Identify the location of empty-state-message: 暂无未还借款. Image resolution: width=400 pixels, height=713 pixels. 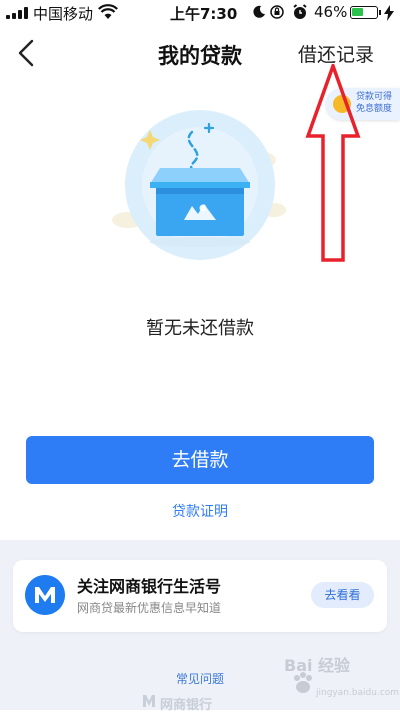
(200, 328).